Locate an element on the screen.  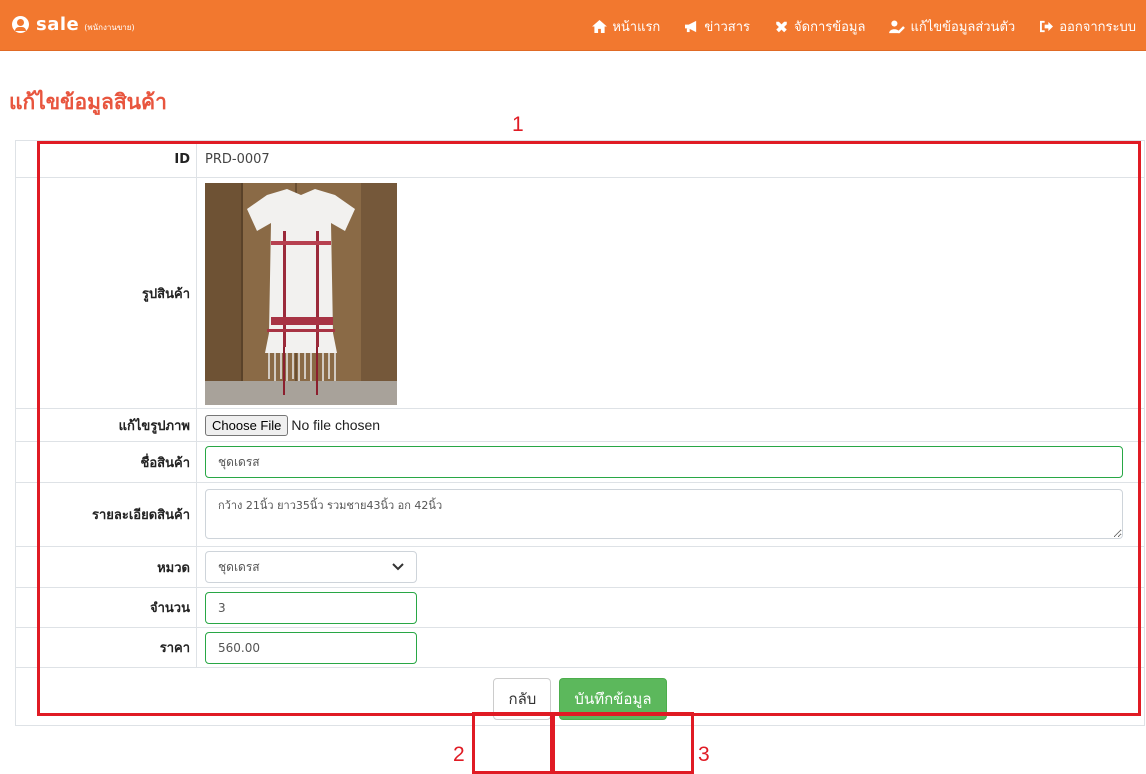
brand-name: sale is located at coordinates (58, 24).